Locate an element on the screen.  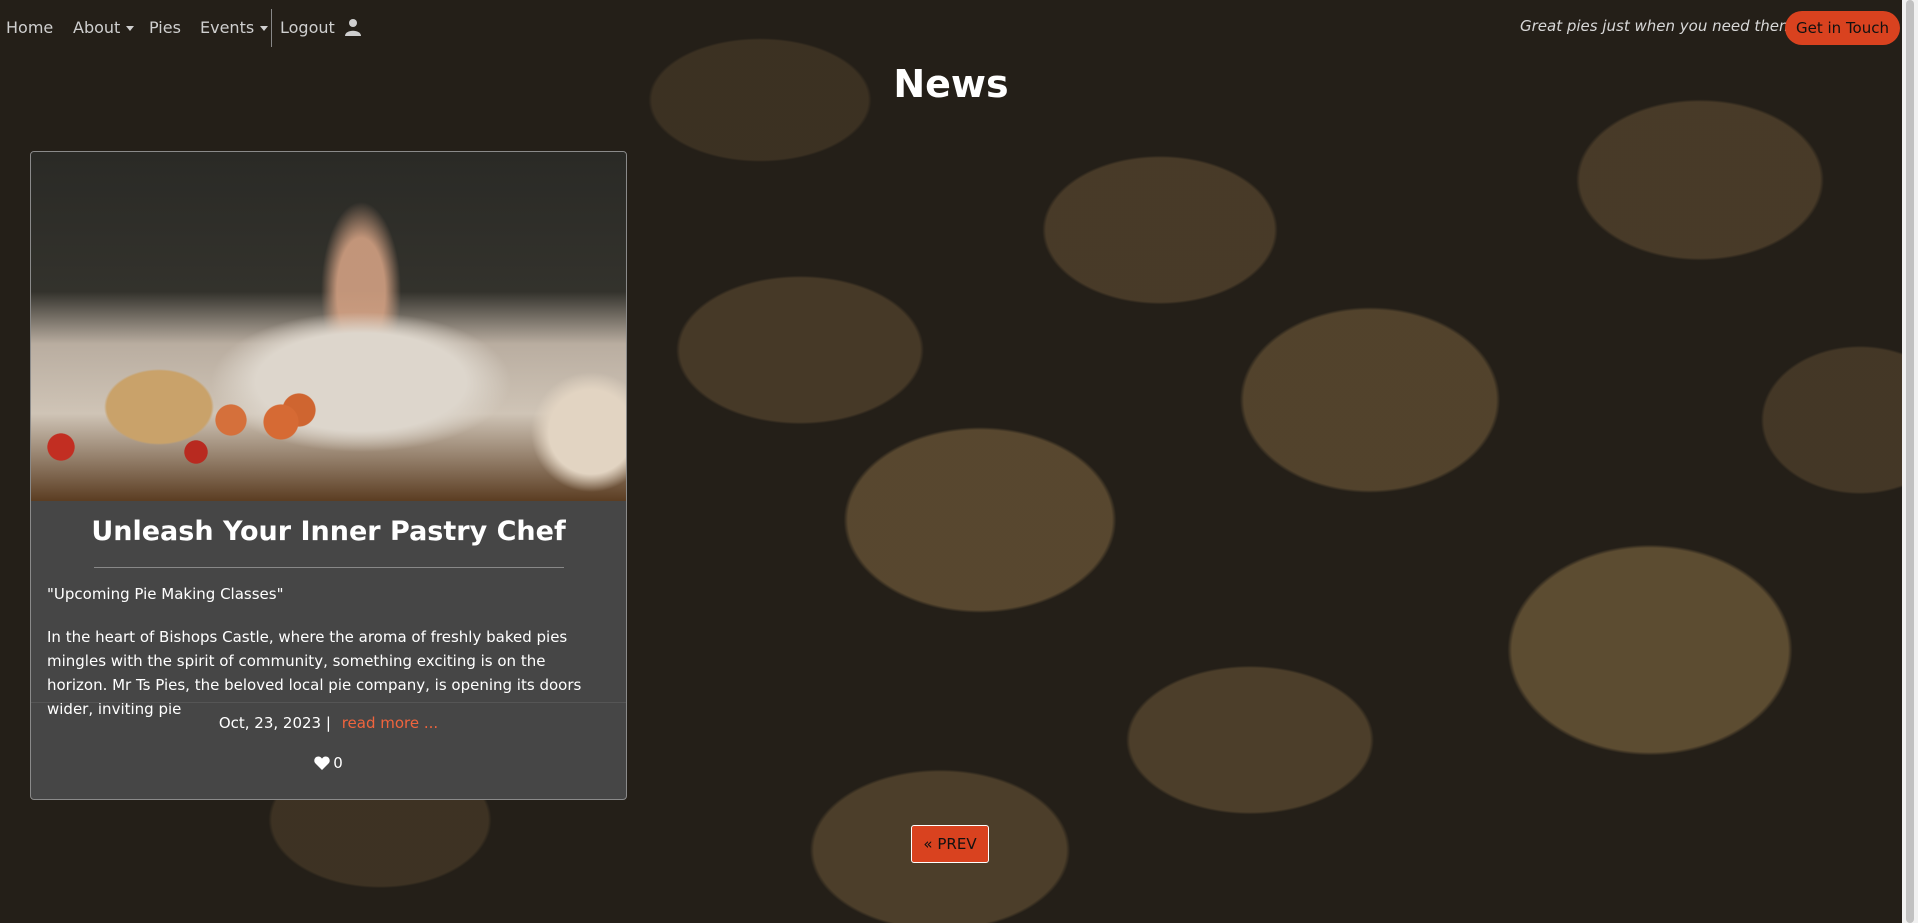
article-date: Oct, 23, 2023 | is located at coordinates (274, 723).